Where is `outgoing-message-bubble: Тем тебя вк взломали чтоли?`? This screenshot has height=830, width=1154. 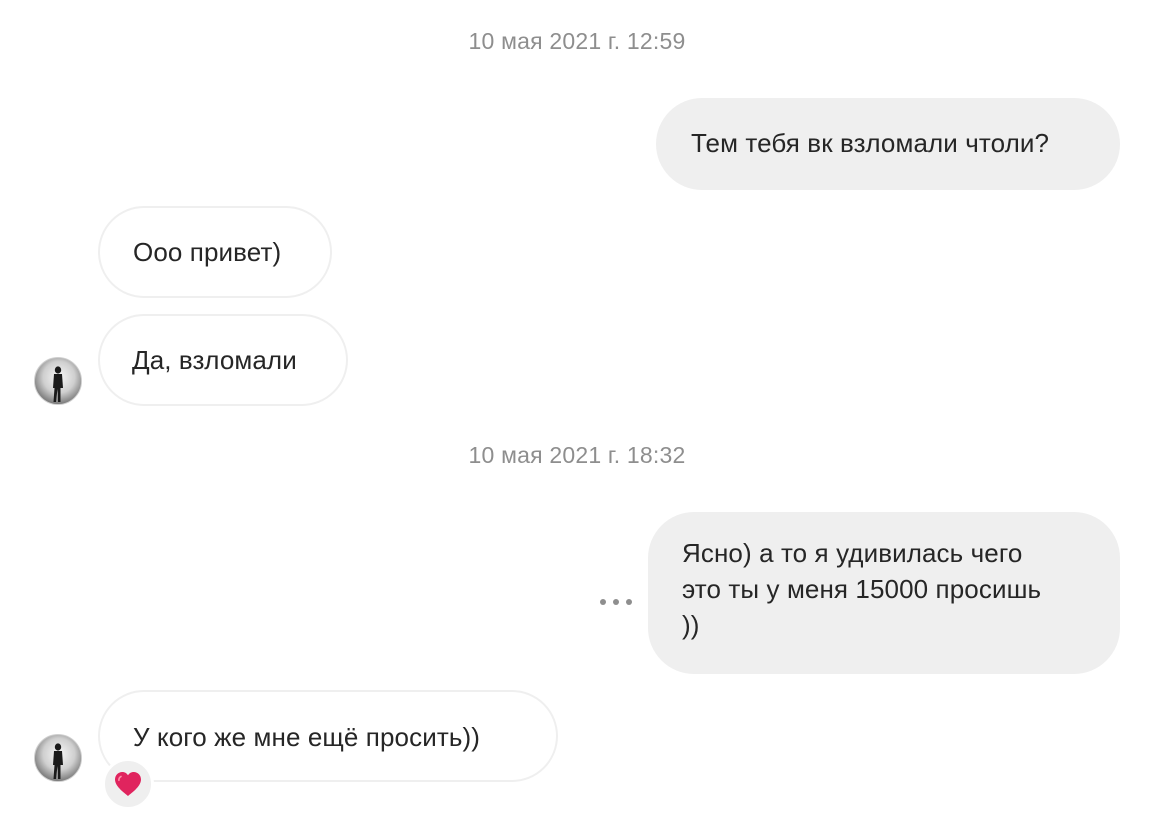
outgoing-message-bubble: Тем тебя вк взломали чтоли? is located at coordinates (888, 144).